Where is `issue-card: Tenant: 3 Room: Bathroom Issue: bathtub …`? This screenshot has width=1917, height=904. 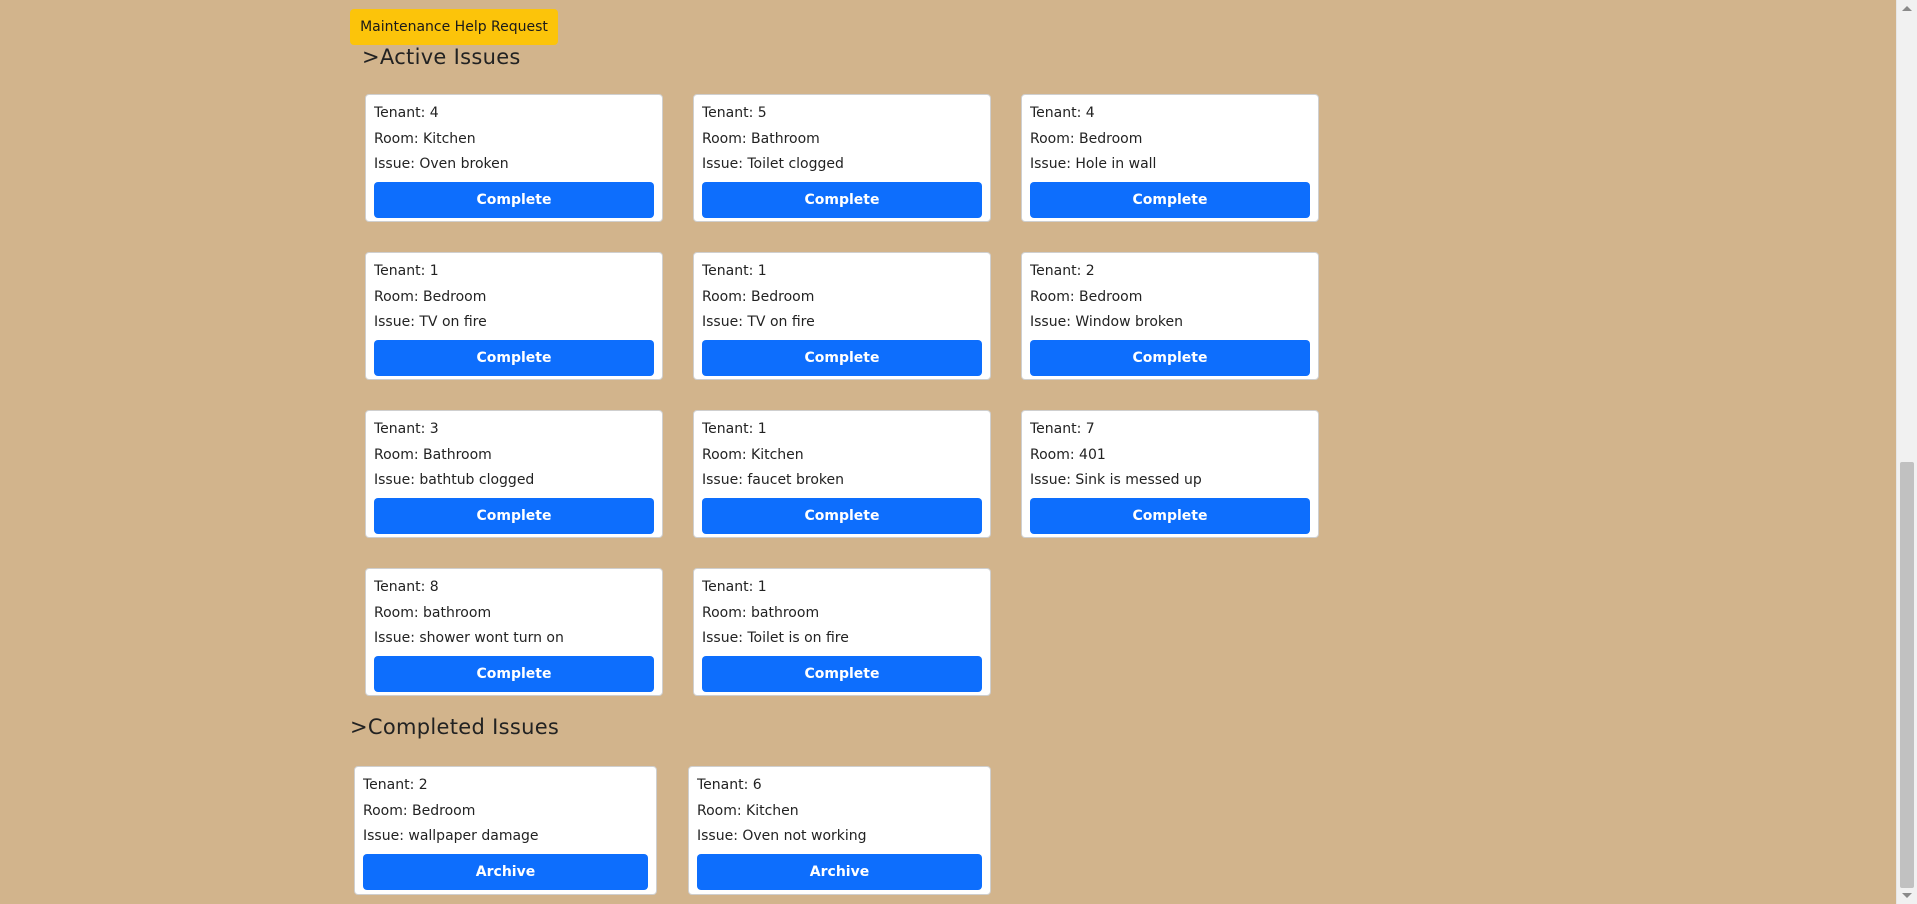
issue-card: Tenant: 3 Room: Bathroom Issue: bathtub … is located at coordinates (514, 474).